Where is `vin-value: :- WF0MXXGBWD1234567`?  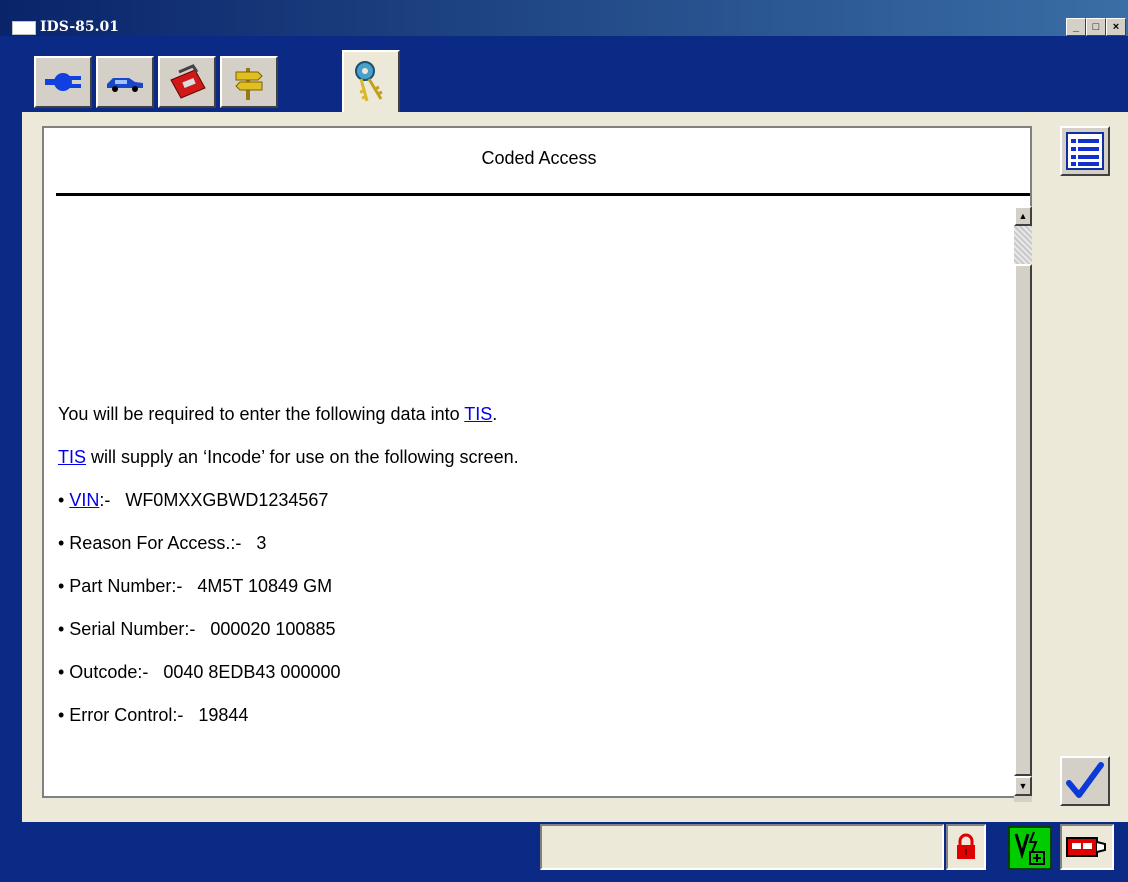
vin-value: :- WF0MXXGBWD1234567 is located at coordinates (214, 500).